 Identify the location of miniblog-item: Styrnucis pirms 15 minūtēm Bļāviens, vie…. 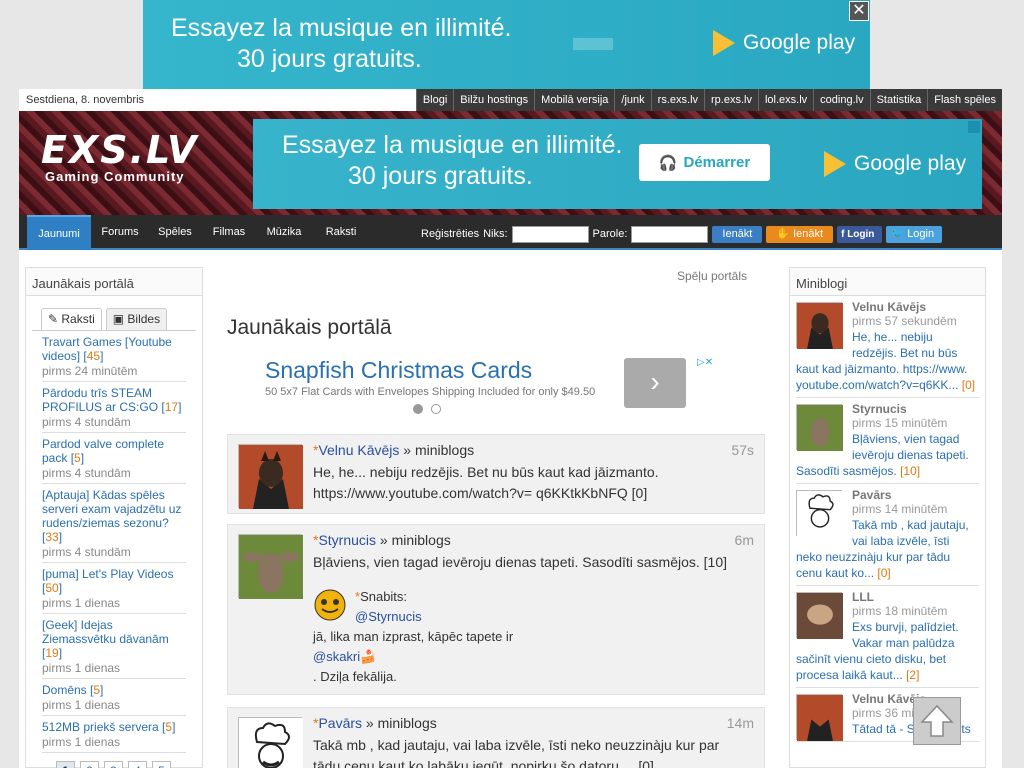
(887, 441).